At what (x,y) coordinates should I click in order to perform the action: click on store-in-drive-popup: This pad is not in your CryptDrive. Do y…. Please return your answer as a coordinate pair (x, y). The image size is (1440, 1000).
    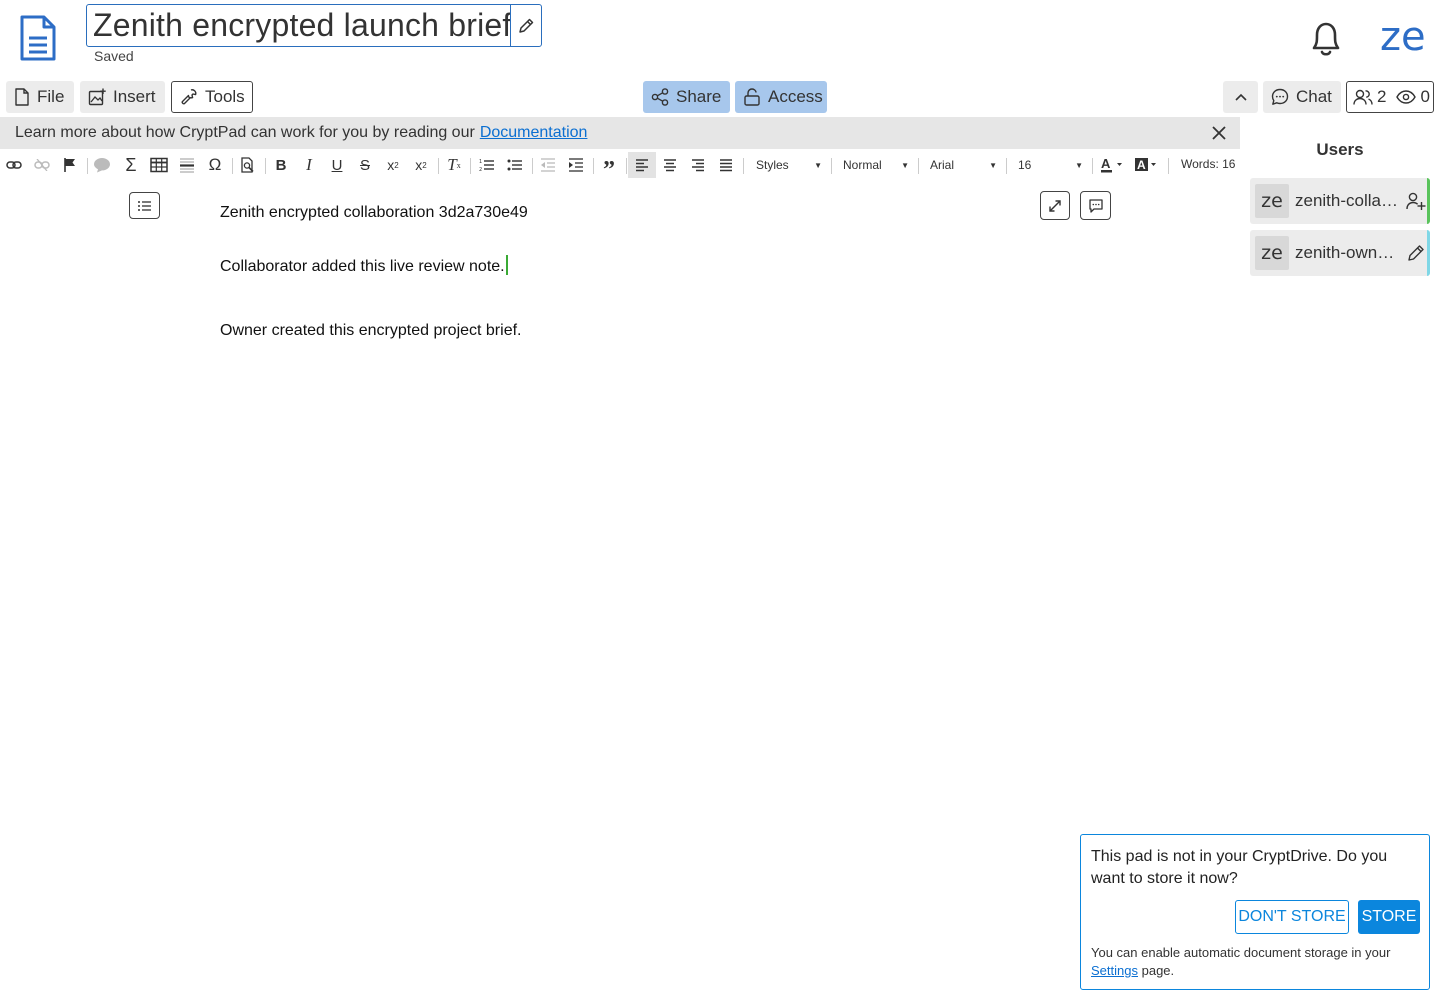
    Looking at the image, I should click on (1255, 912).